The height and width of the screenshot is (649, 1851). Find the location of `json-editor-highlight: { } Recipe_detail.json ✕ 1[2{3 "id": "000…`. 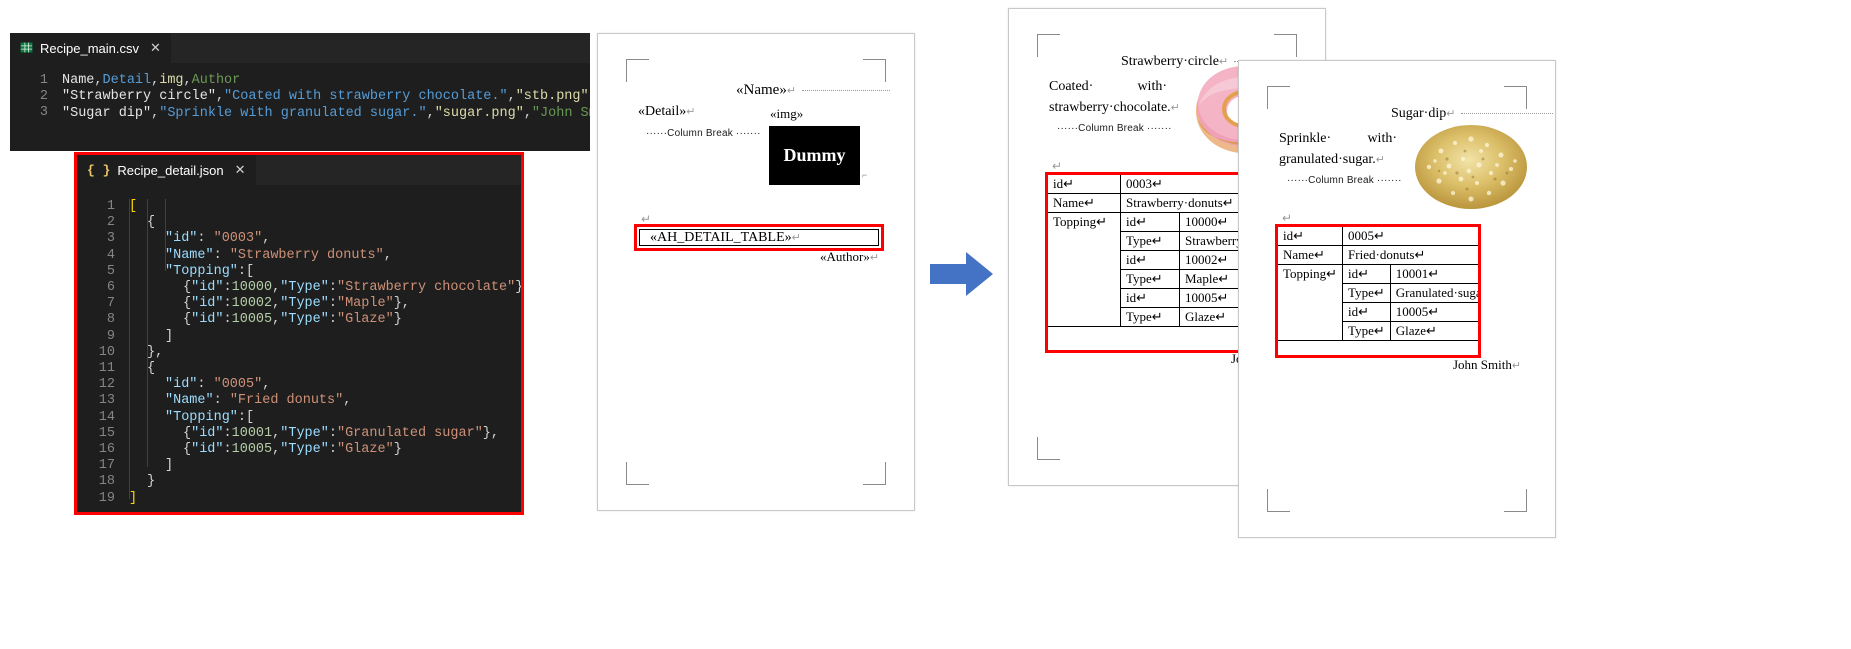

json-editor-highlight: { } Recipe_detail.json ✕ 1[2{3 "id": "000… is located at coordinates (299, 333).